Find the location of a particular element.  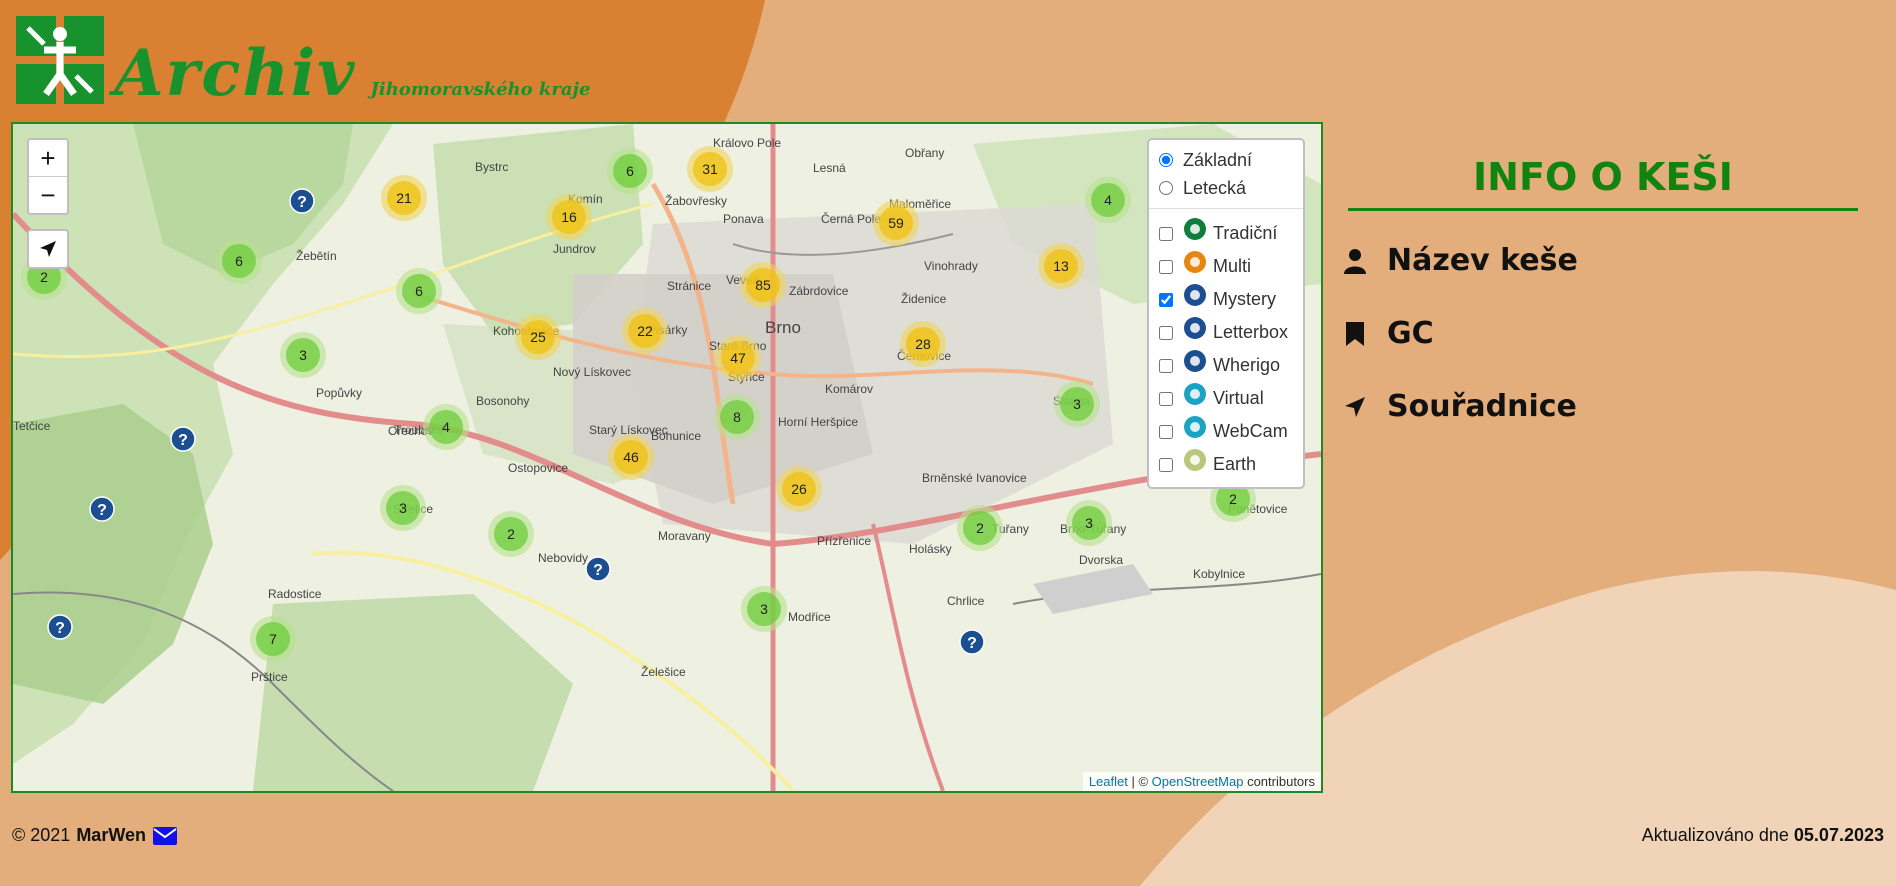

cache-name-row: Název keše is located at coordinates (1460, 260).